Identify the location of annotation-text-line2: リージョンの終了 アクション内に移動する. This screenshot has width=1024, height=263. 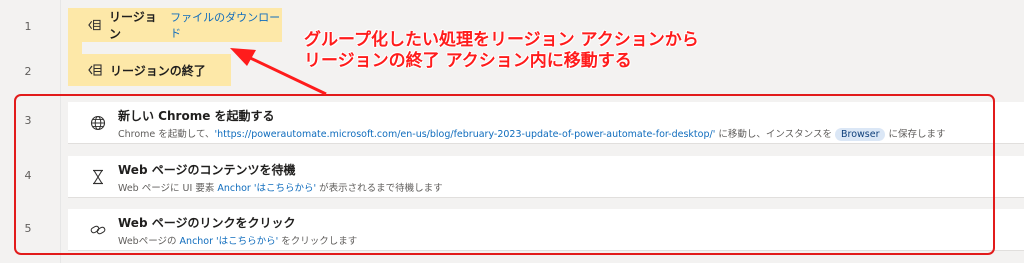
(468, 61).